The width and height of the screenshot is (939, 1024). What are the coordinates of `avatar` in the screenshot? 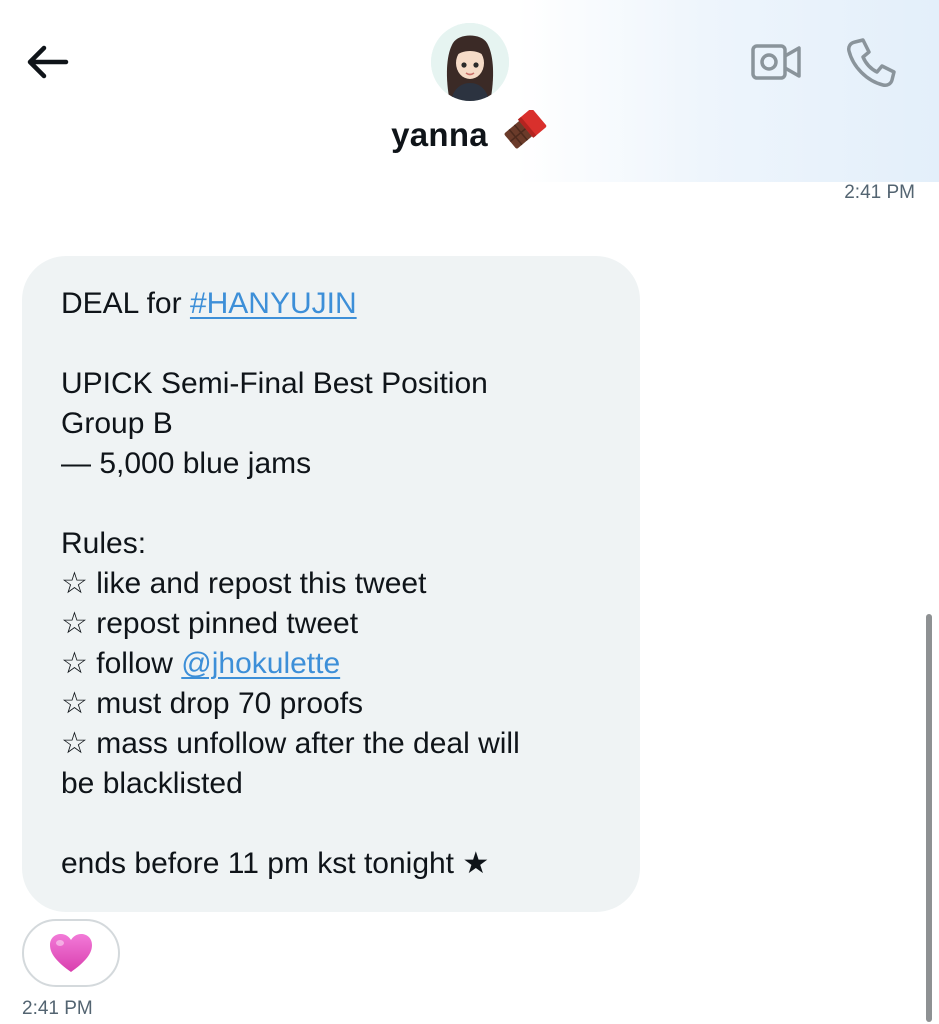 It's located at (470, 62).